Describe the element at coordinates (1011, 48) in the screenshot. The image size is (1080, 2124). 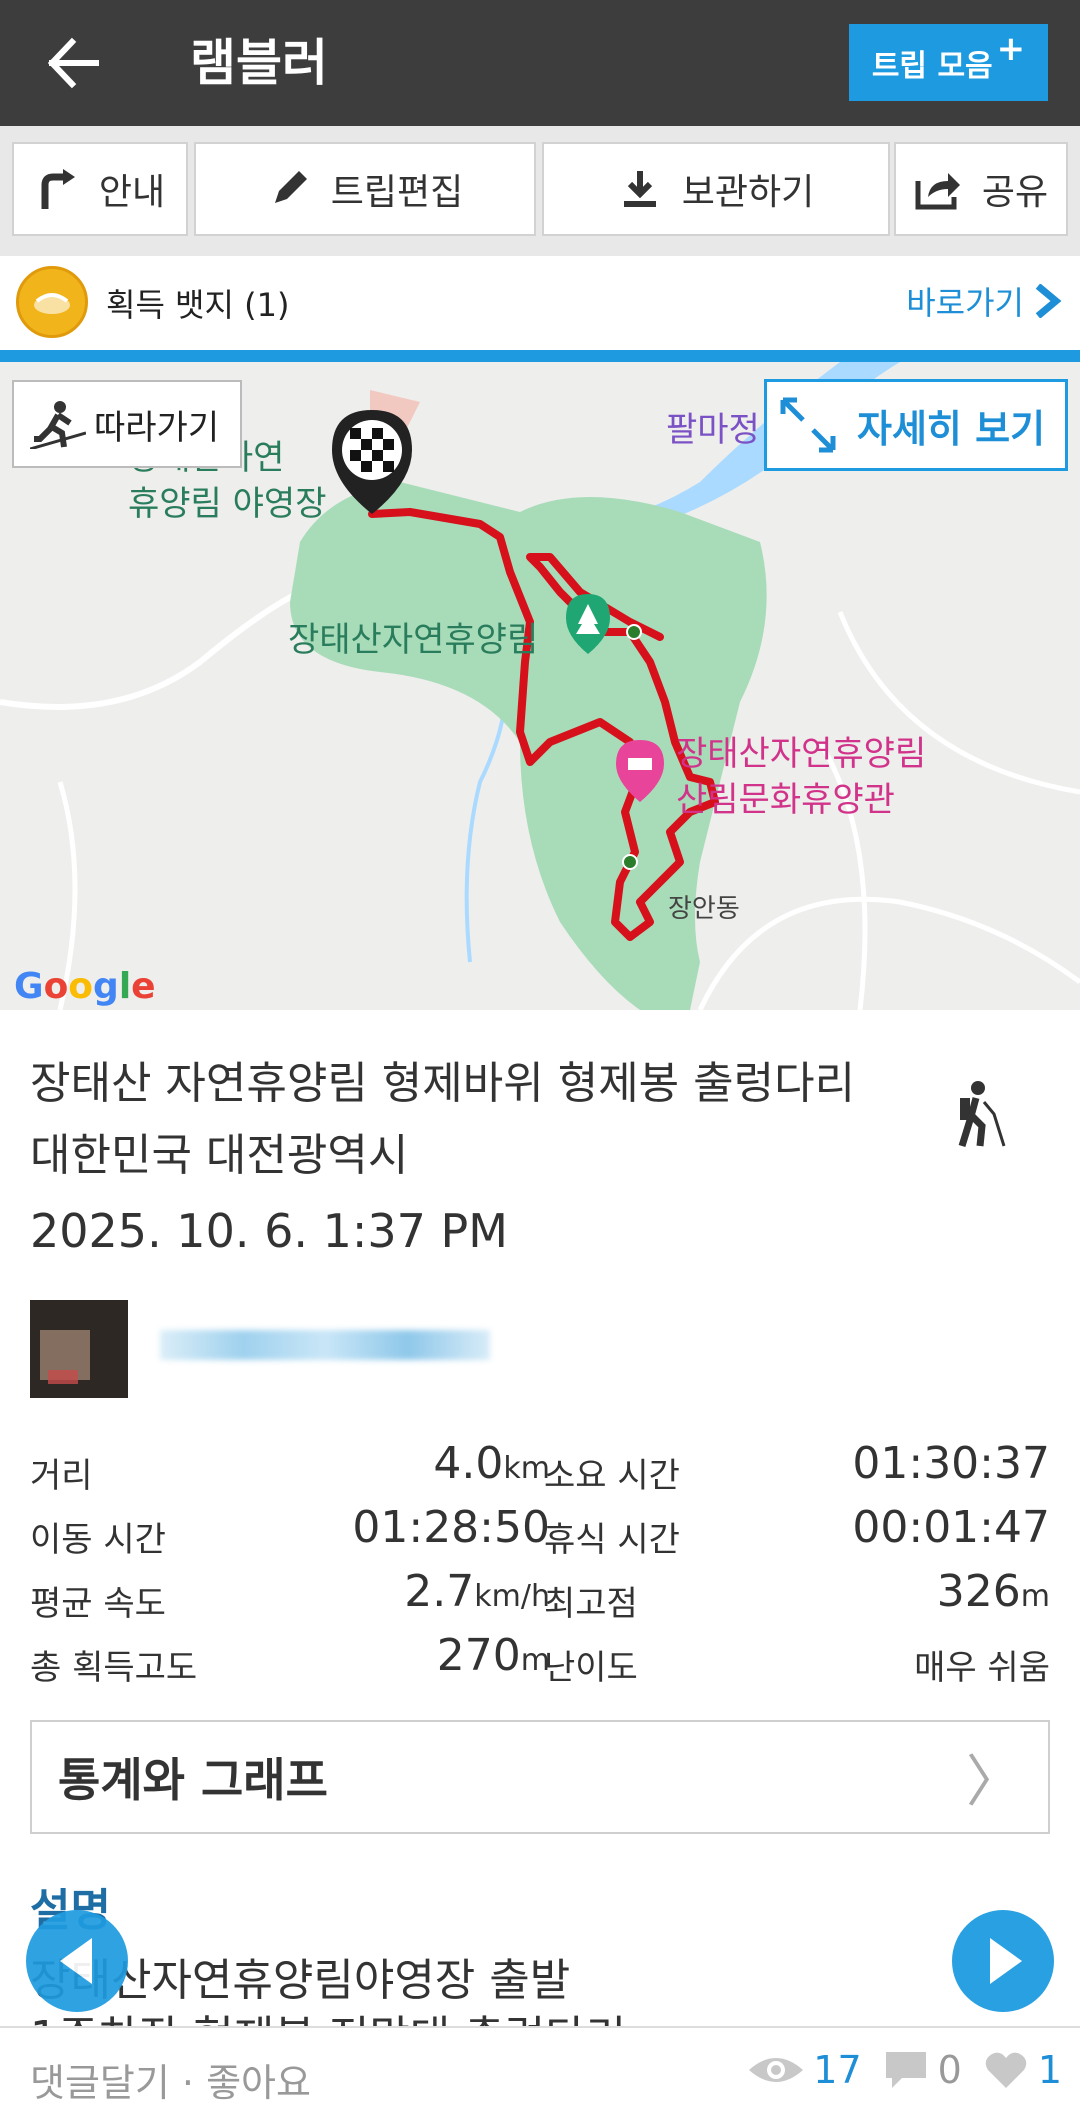
I see `plus-icon: +` at that location.